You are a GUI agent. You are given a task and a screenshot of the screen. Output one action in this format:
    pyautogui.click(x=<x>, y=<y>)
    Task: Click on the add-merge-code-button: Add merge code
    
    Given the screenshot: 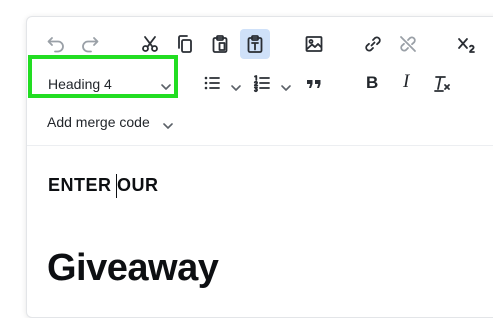 What is the action you would take?
    pyautogui.click(x=98, y=122)
    